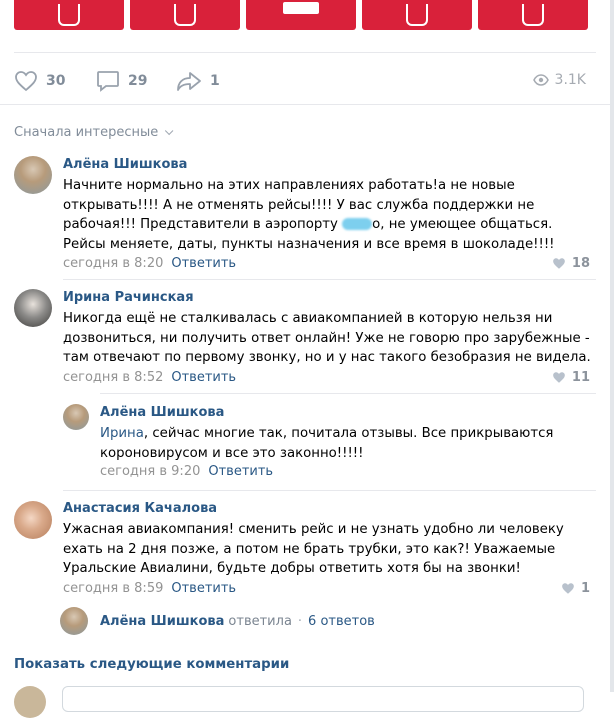  I want to click on comment-time: сегодня в 8:52, so click(113, 377).